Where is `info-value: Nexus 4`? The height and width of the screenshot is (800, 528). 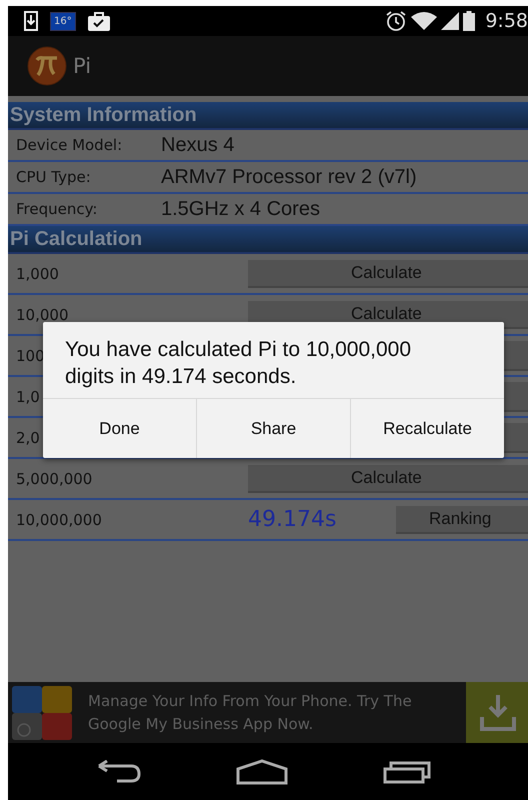
info-value: Nexus 4 is located at coordinates (197, 145).